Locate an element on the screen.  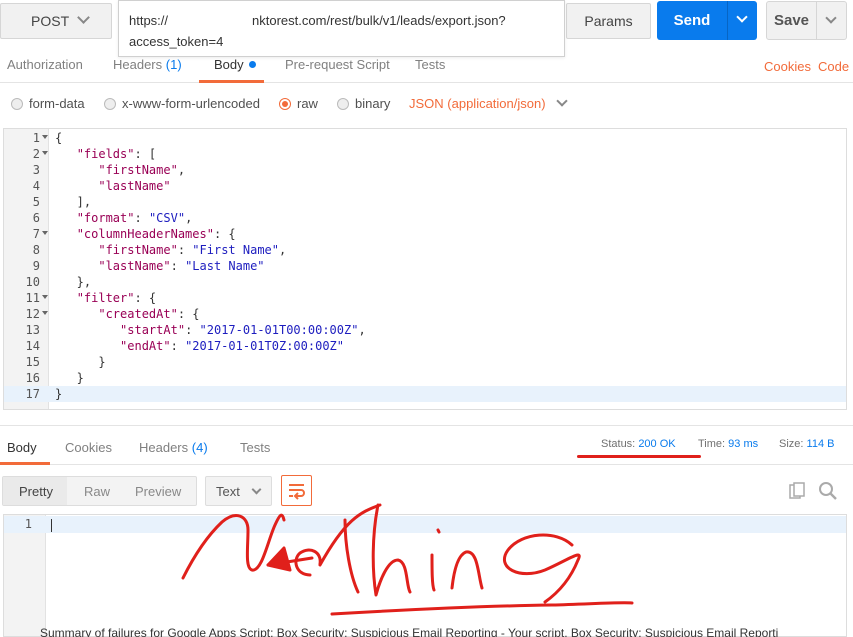
radio-label: x-www-form-urlencoded is located at coordinates (191, 103).